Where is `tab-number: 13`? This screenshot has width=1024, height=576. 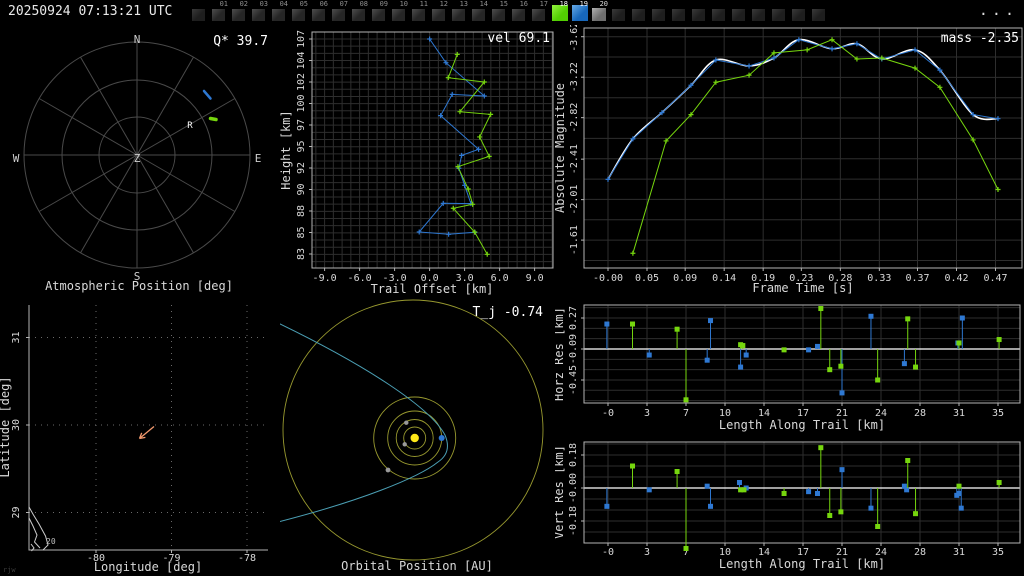
tab-number: 13 is located at coordinates (463, 4).